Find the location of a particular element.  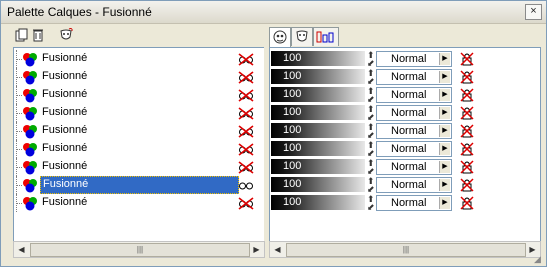

mask-tab is located at coordinates (302, 36).